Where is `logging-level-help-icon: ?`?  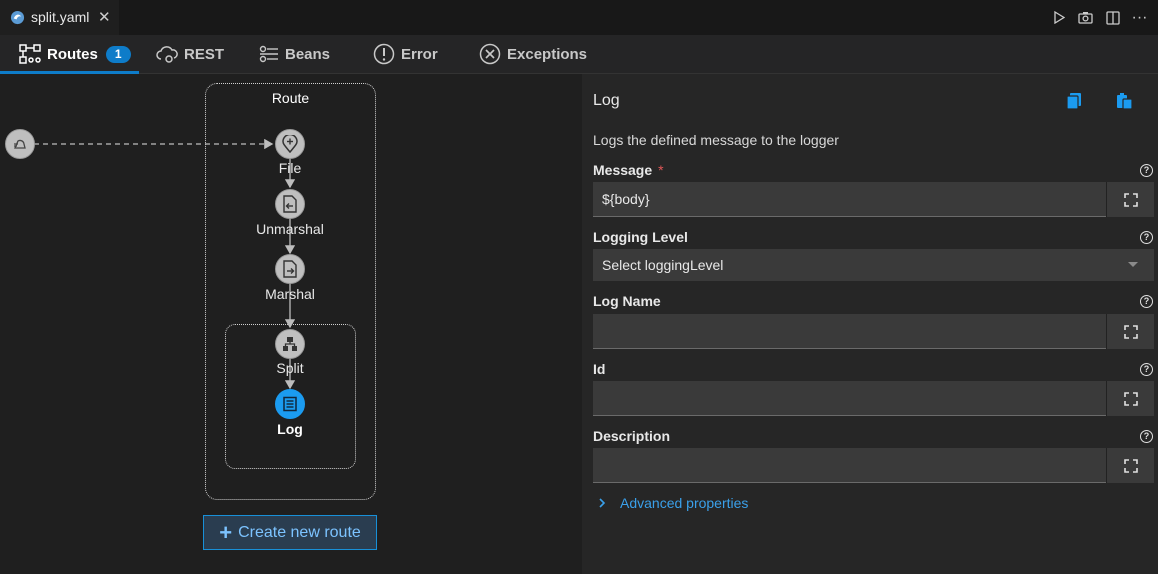
logging-level-help-icon: ? is located at coordinates (1146, 237).